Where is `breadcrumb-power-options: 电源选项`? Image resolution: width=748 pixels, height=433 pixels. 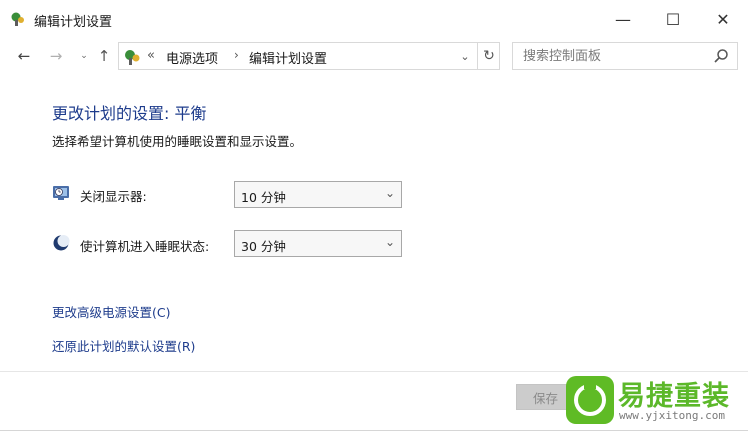
breadcrumb-power-options: 电源选项 is located at coordinates (192, 57).